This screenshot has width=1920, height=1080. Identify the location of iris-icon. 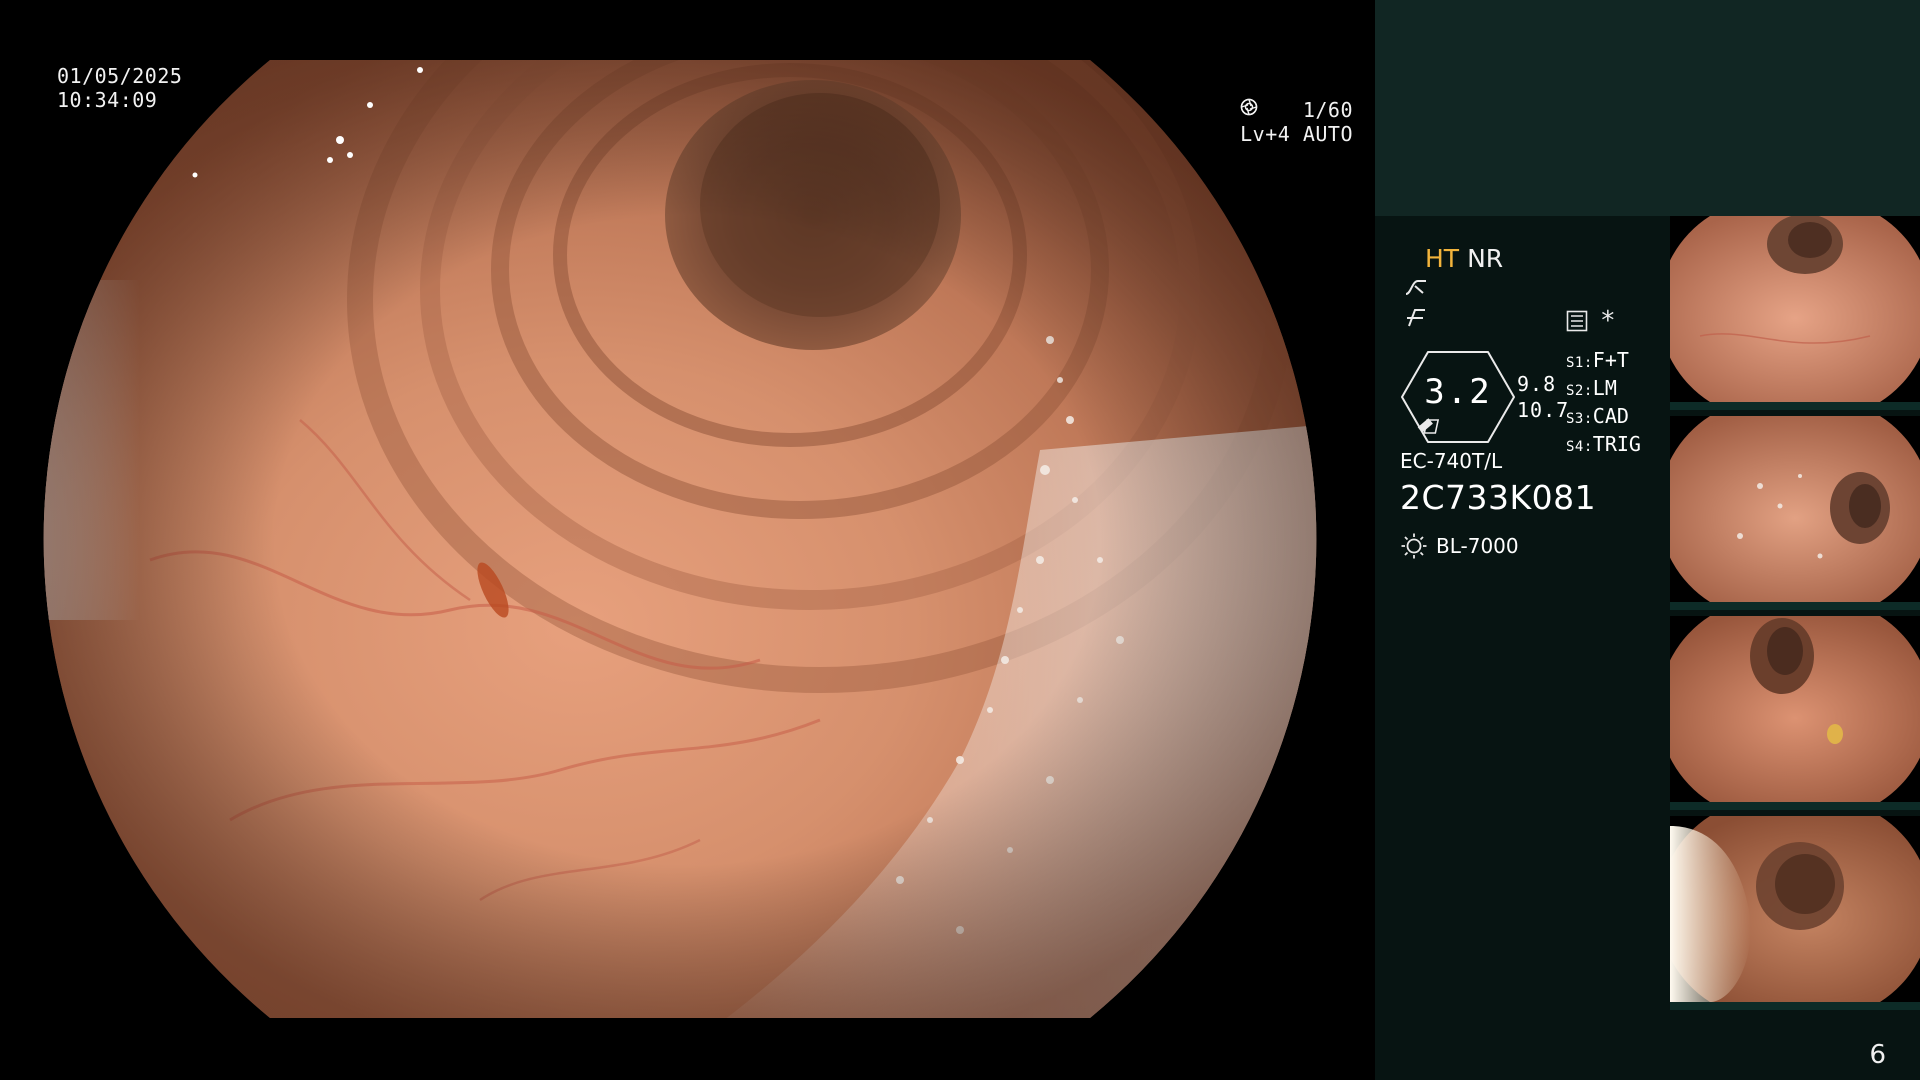
(1249, 107).